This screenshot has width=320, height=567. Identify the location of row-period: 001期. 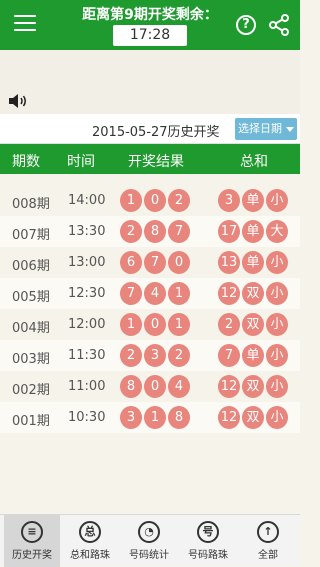
(31, 421).